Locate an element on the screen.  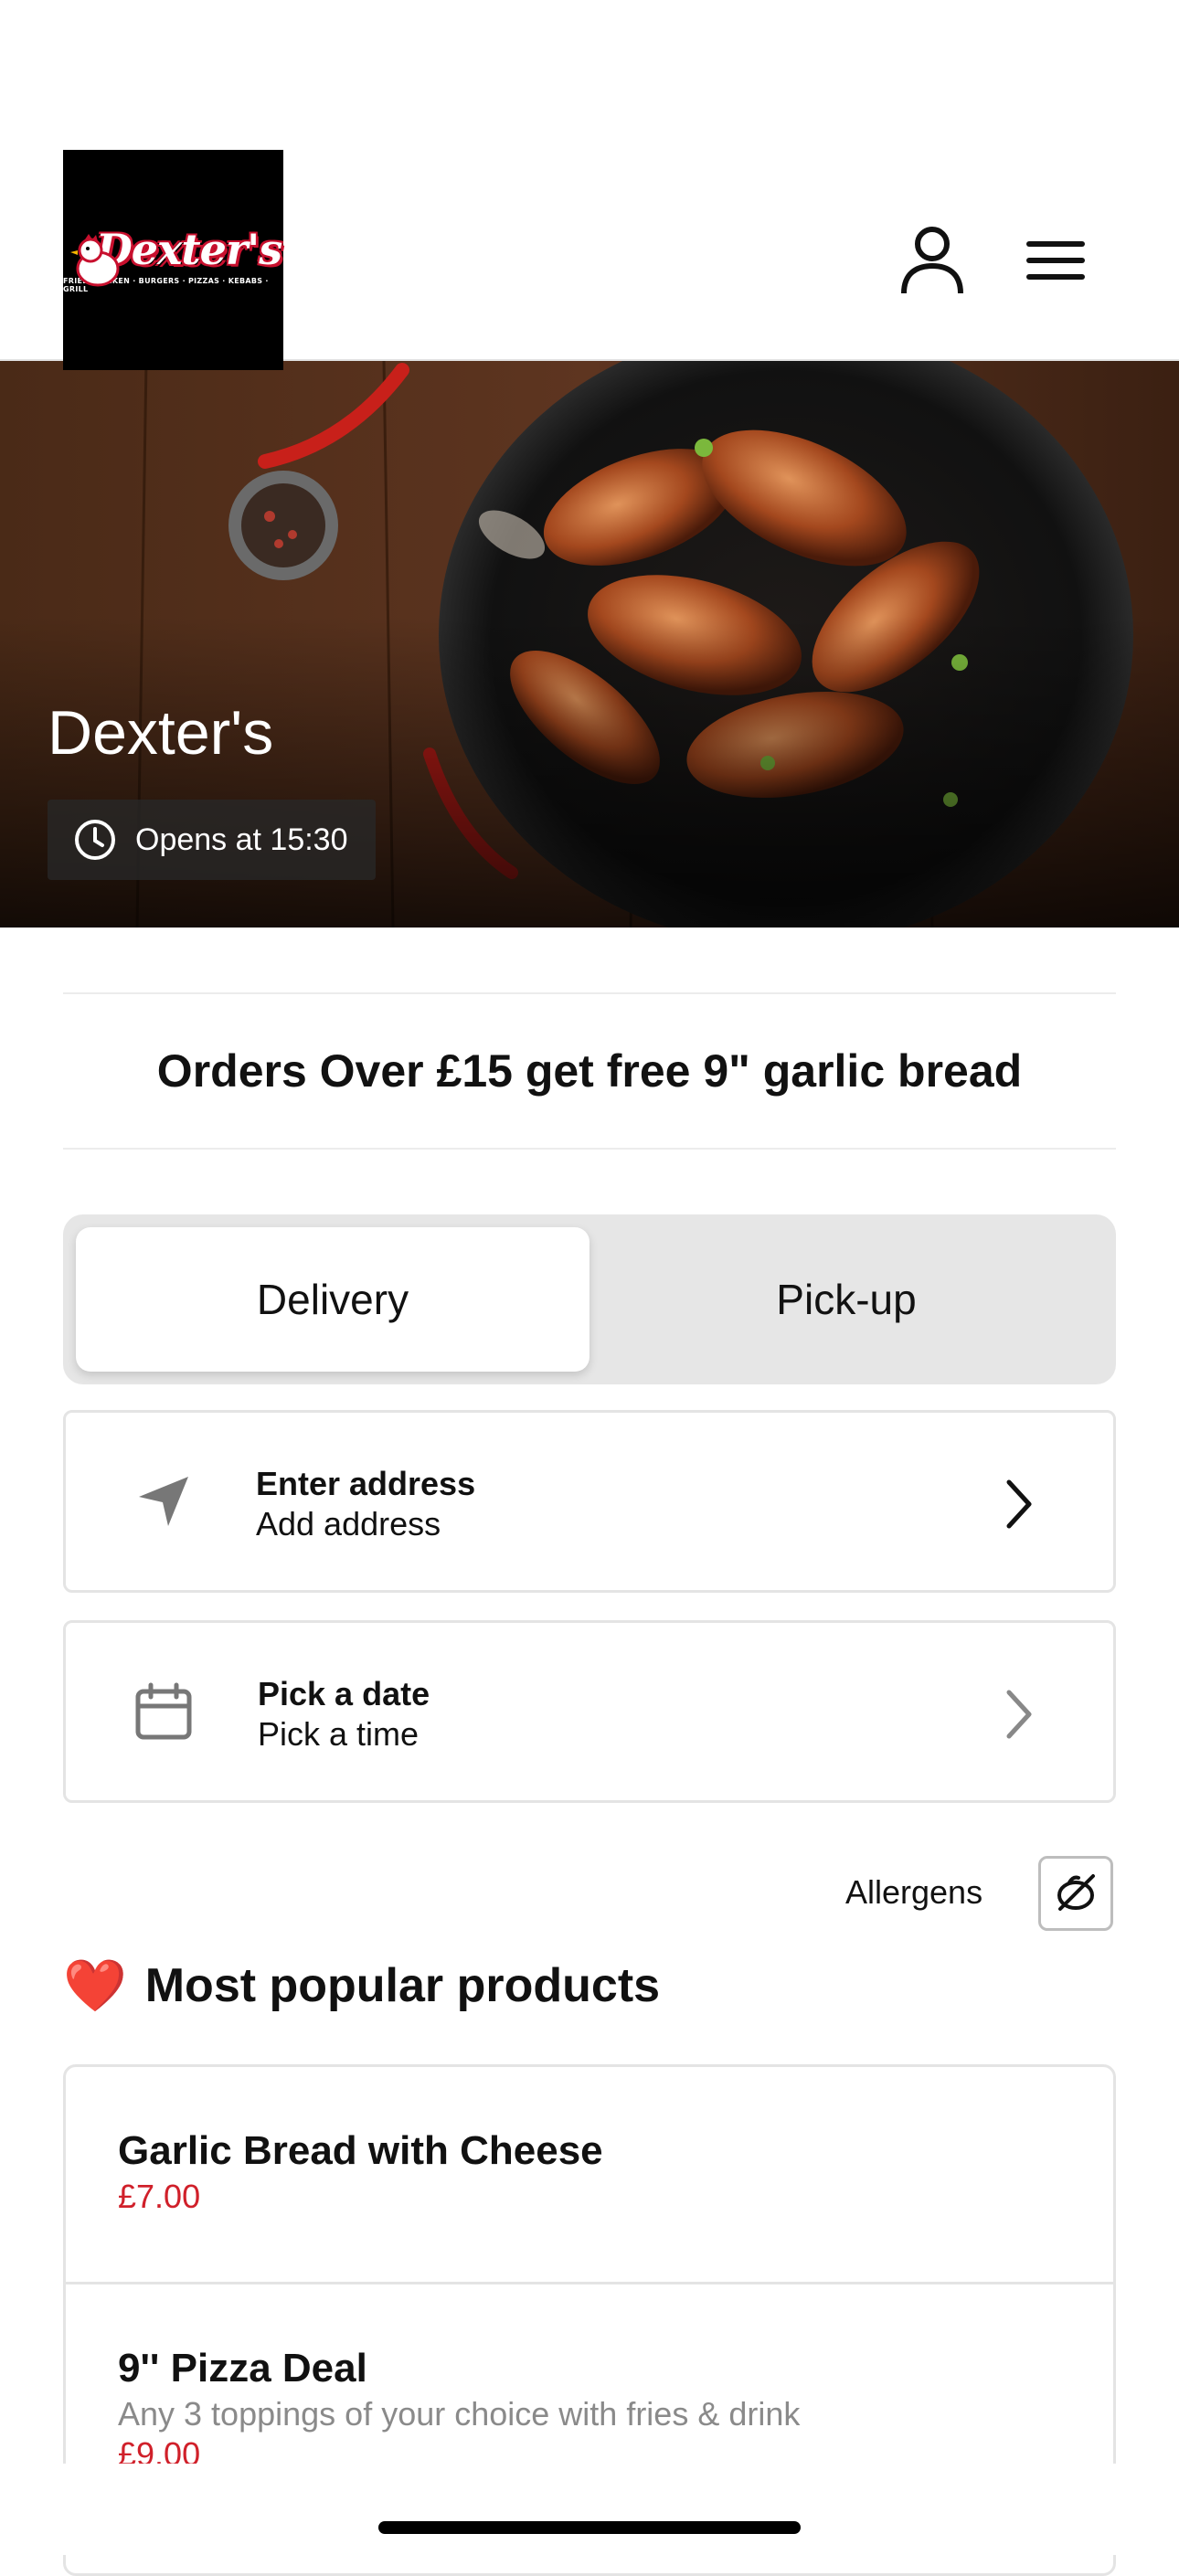
delivery-tab: Delivery is located at coordinates (333, 1299).